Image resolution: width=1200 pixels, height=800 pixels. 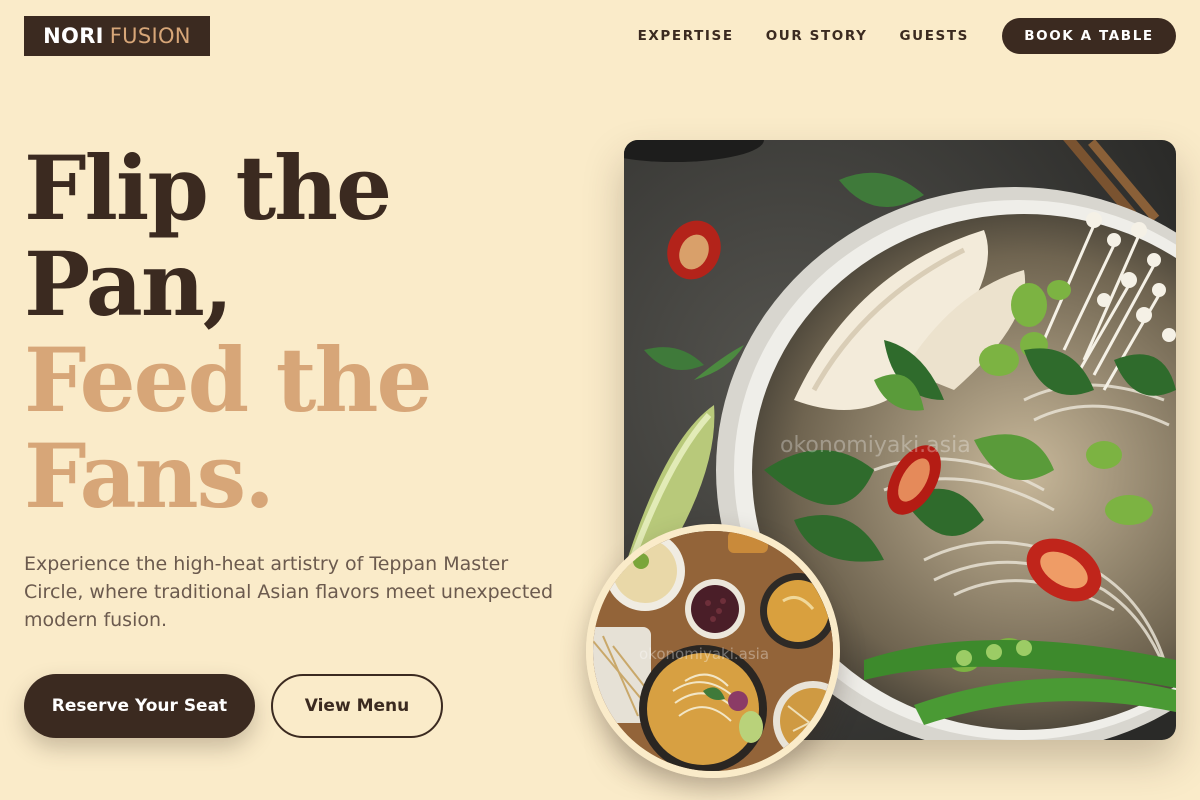 I want to click on brand-name-light: FUSION, so click(x=150, y=36).